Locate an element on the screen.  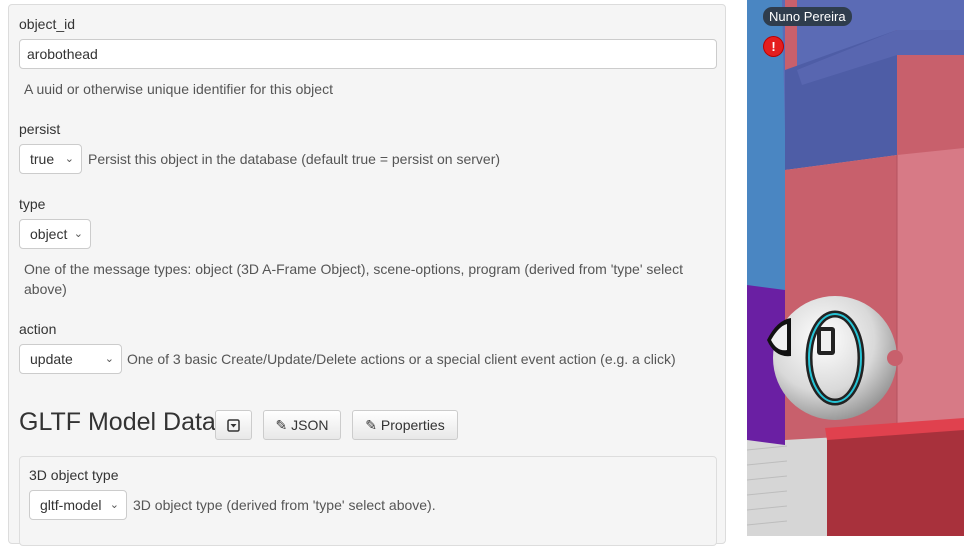
json-button: ✎ JSON is located at coordinates (302, 425).